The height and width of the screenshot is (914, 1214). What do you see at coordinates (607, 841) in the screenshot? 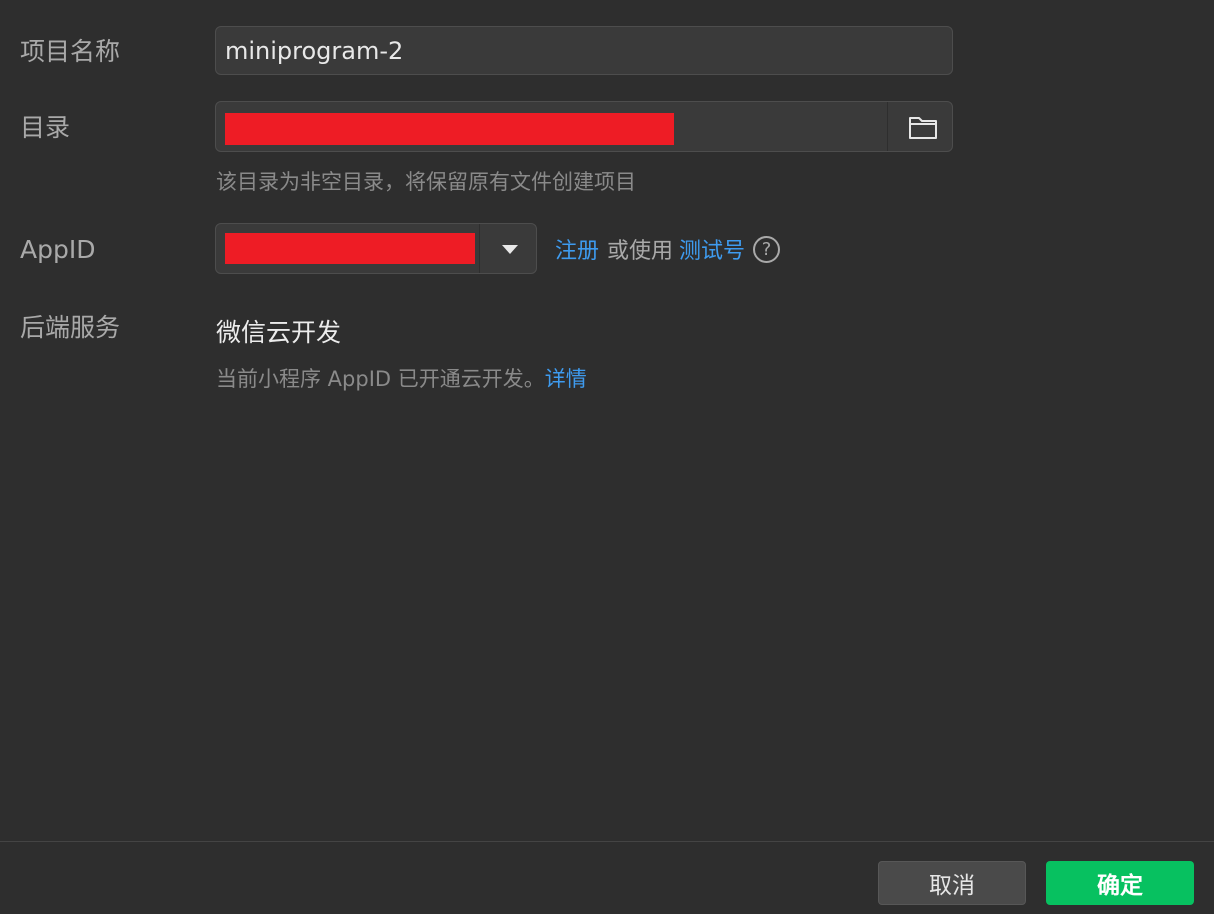
I see `footer-divider` at bounding box center [607, 841].